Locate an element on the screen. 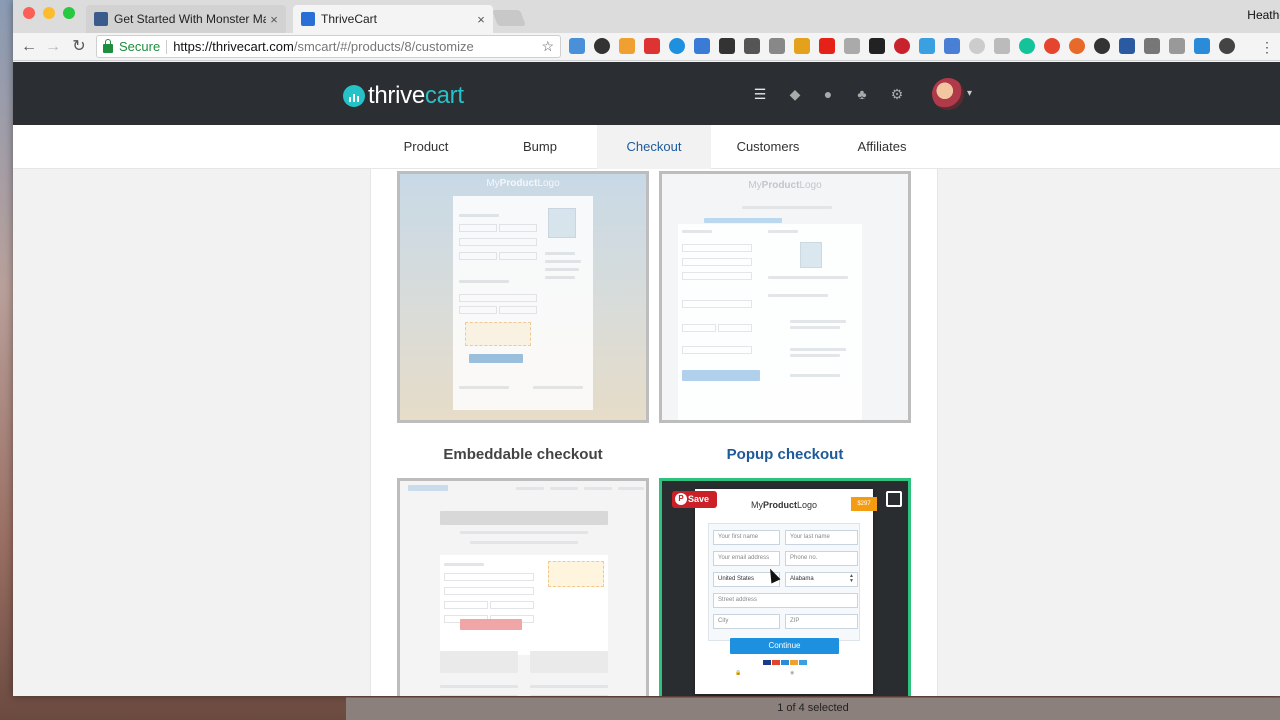 This screenshot has width=1280, height=720. browser-tab-thrivecart: ThriveCart × is located at coordinates (393, 19).